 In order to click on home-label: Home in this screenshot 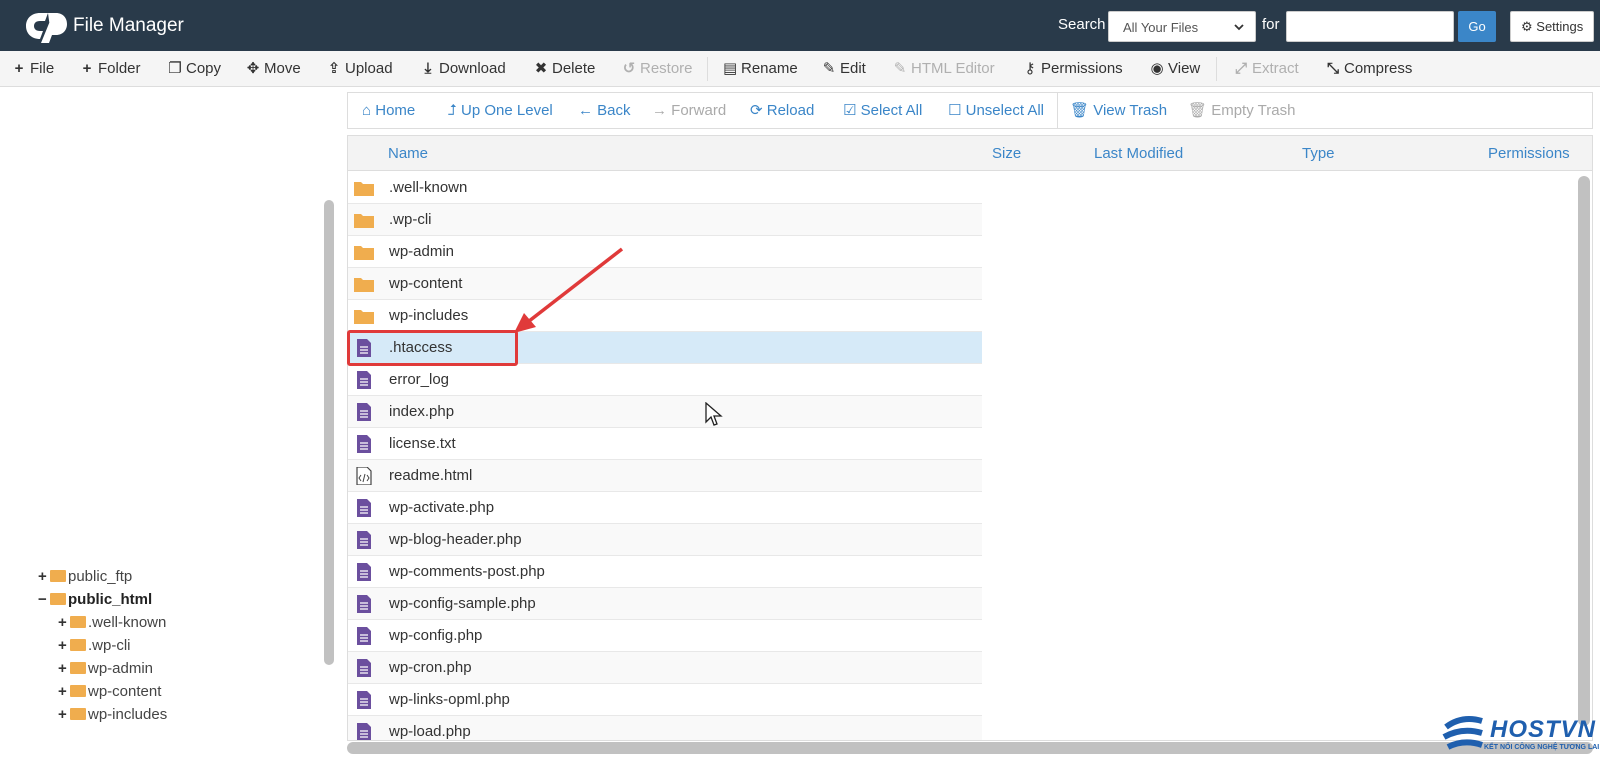, I will do `click(395, 110)`.